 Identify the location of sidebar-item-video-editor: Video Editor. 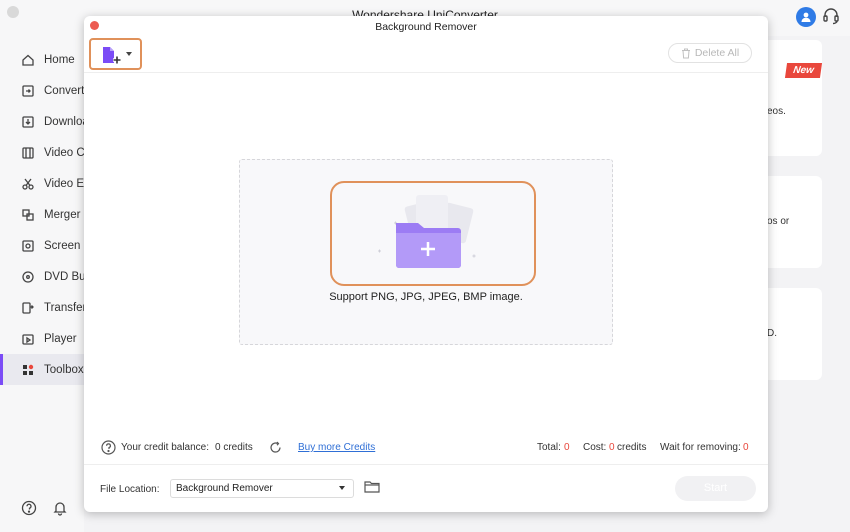
(53, 183).